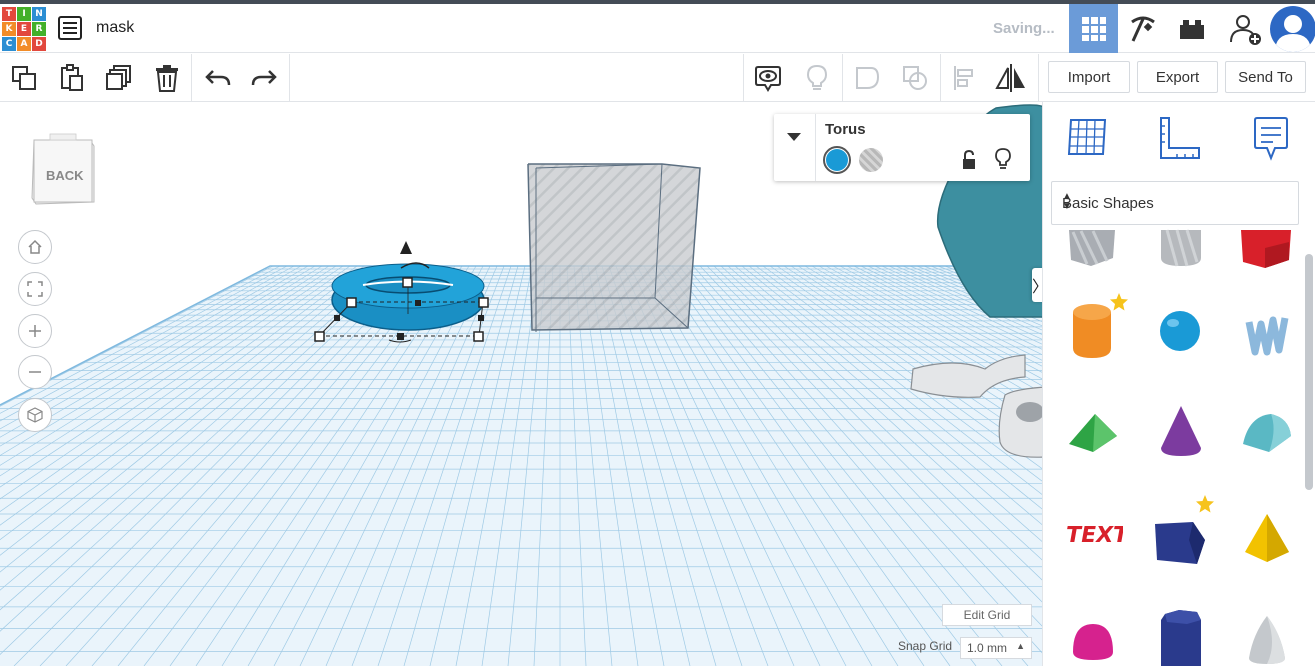 The image size is (1315, 666). What do you see at coordinates (902, 147) in the screenshot?
I see `shape-inspector: Torus` at bounding box center [902, 147].